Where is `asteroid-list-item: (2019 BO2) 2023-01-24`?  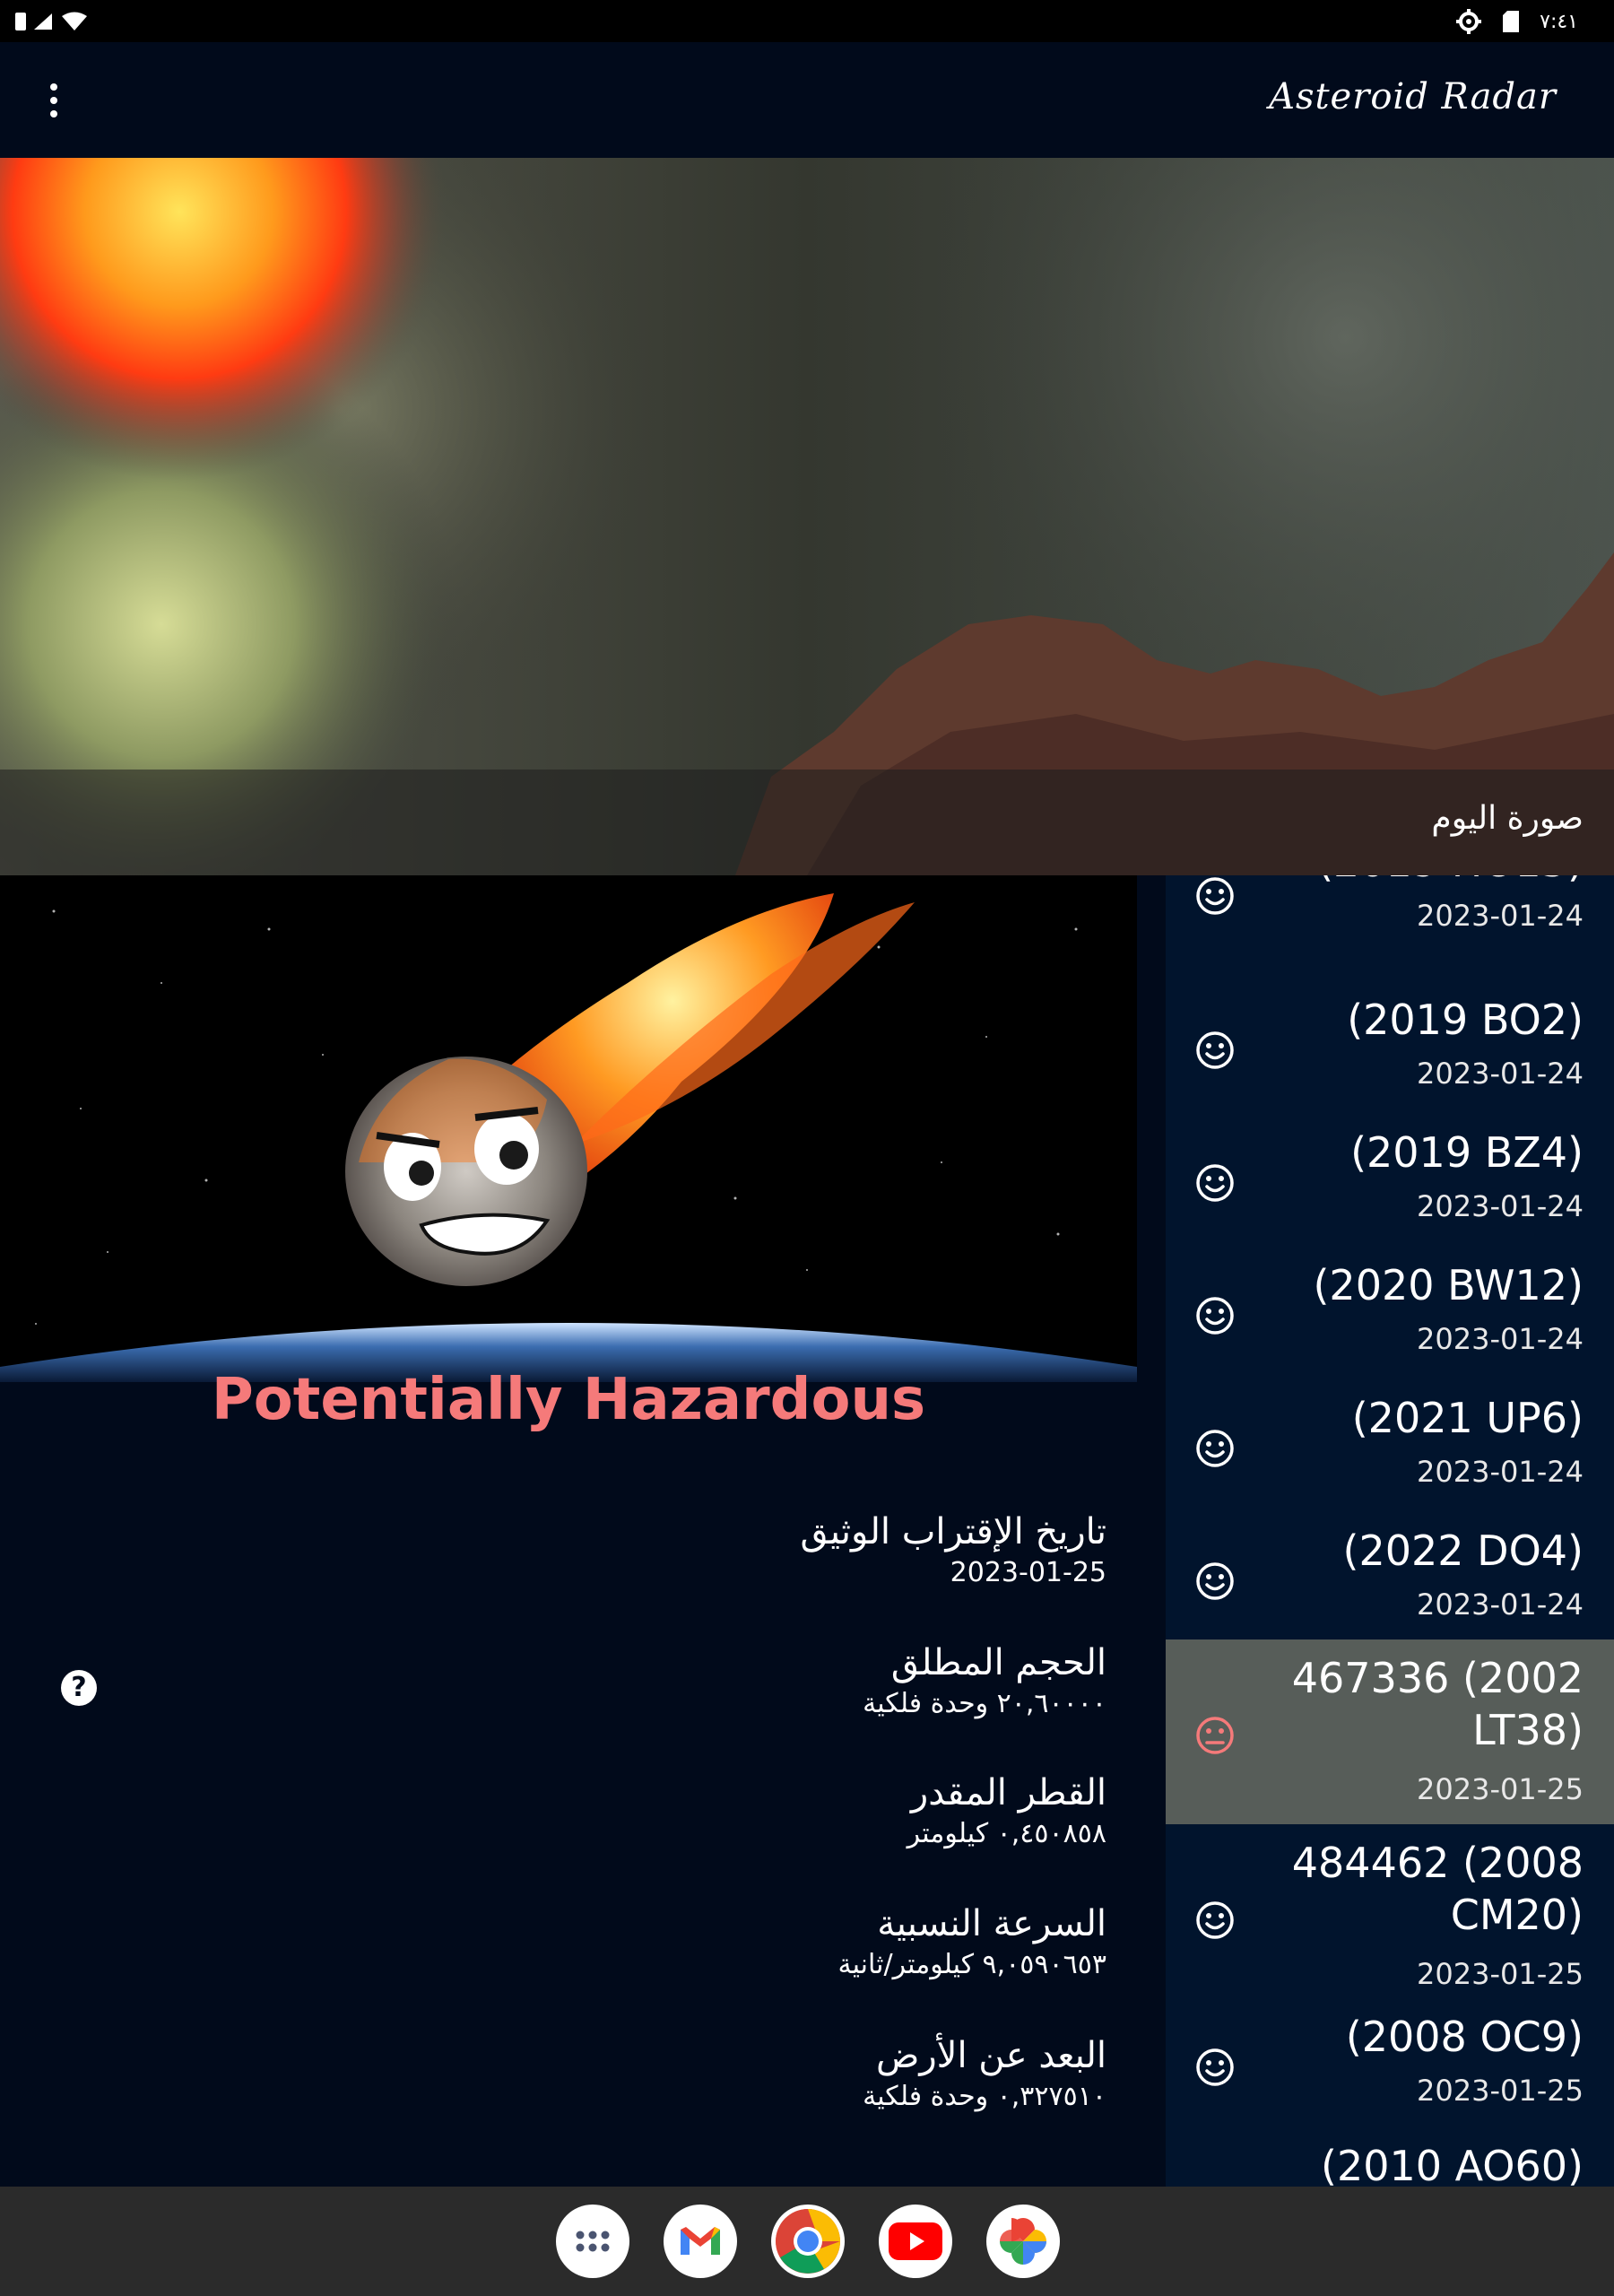
asteroid-list-item: (2019 BO2) 2023-01-24 is located at coordinates (1390, 1033).